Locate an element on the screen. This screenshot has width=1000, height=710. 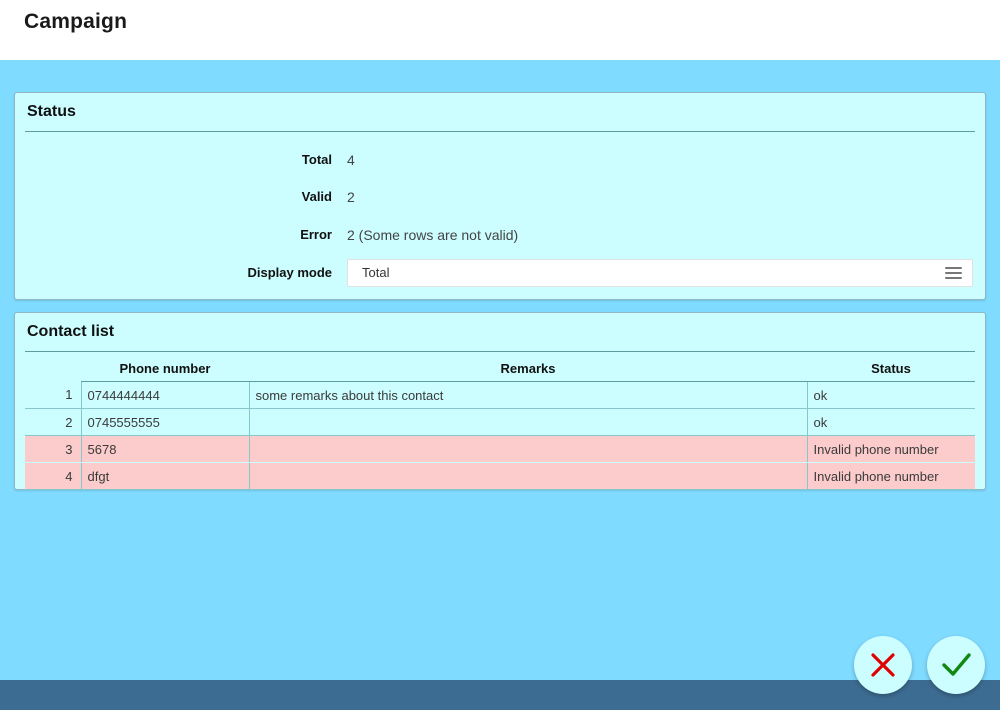
status-panel-divider is located at coordinates (500, 131).